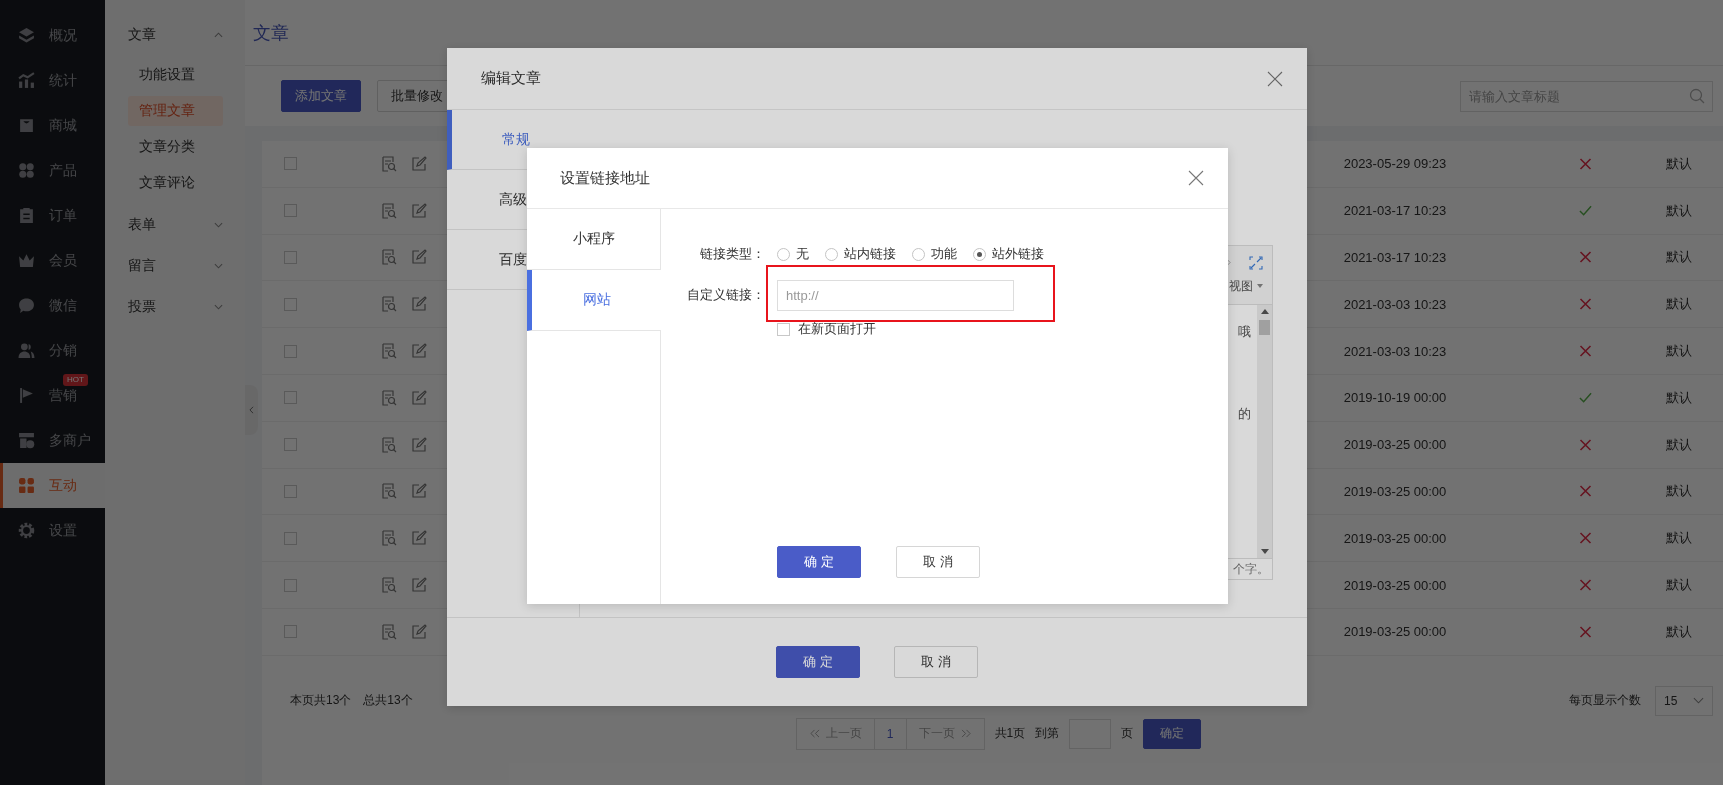  What do you see at coordinates (1256, 262) in the screenshot?
I see `fullscreen-icon` at bounding box center [1256, 262].